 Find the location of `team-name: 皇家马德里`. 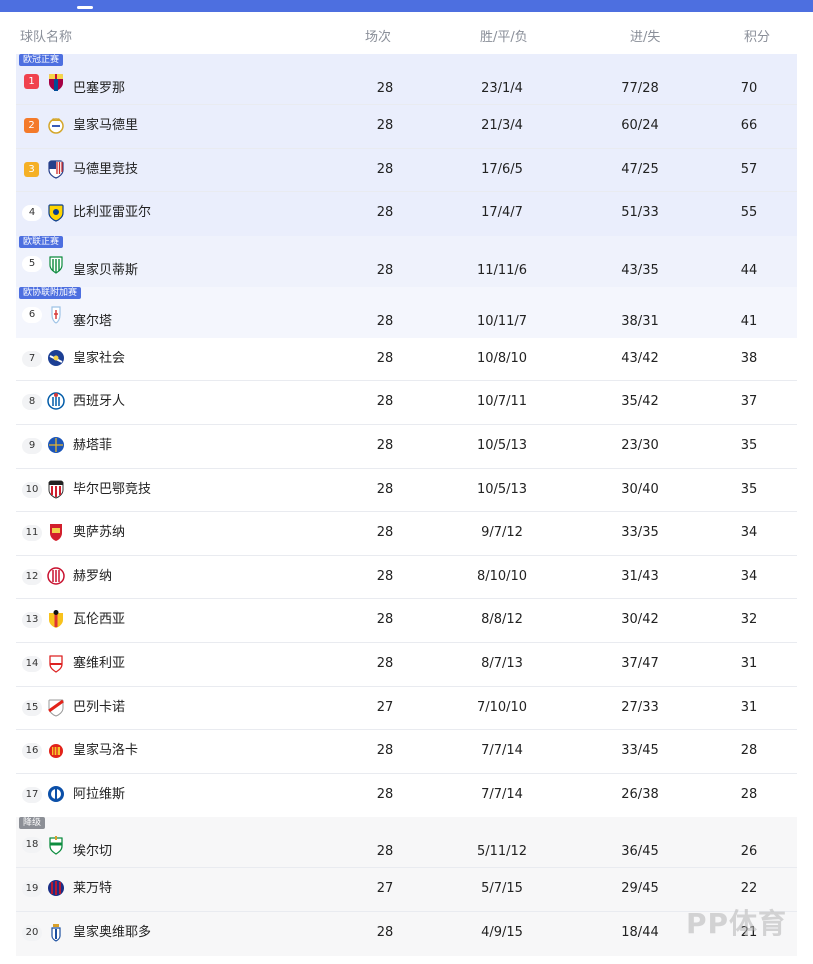

team-name: 皇家马德里 is located at coordinates (105, 126).